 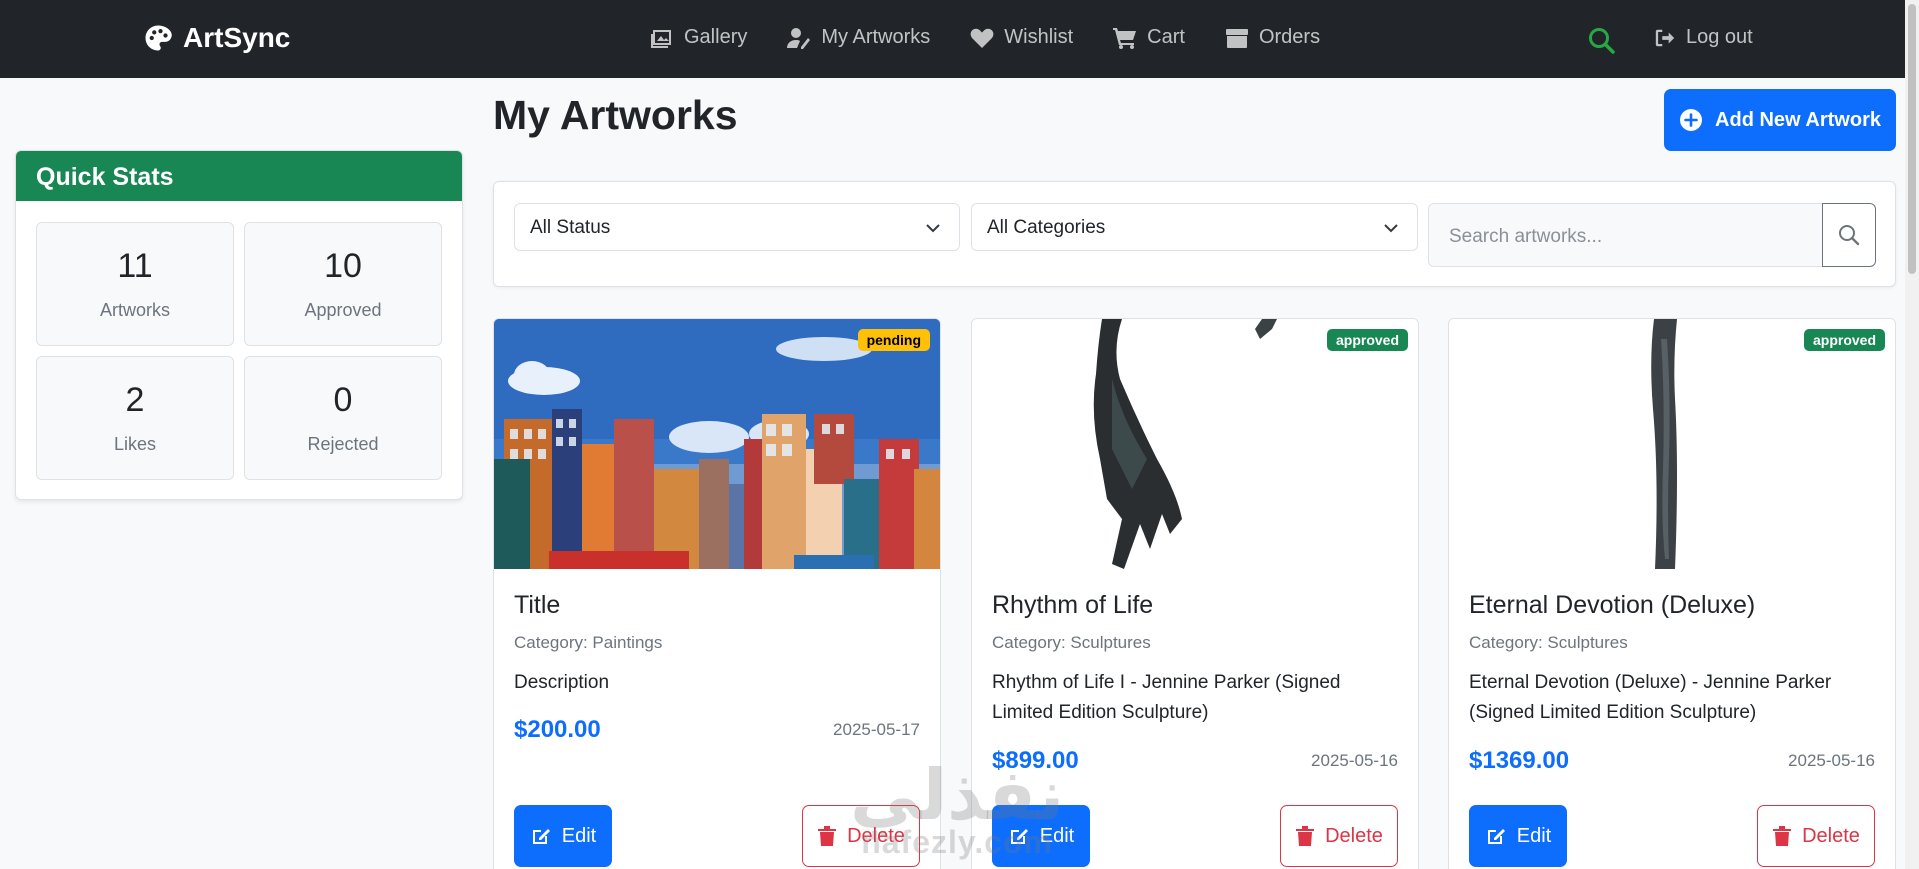 What do you see at coordinates (1665, 37) in the screenshot?
I see `sign-out-icon` at bounding box center [1665, 37].